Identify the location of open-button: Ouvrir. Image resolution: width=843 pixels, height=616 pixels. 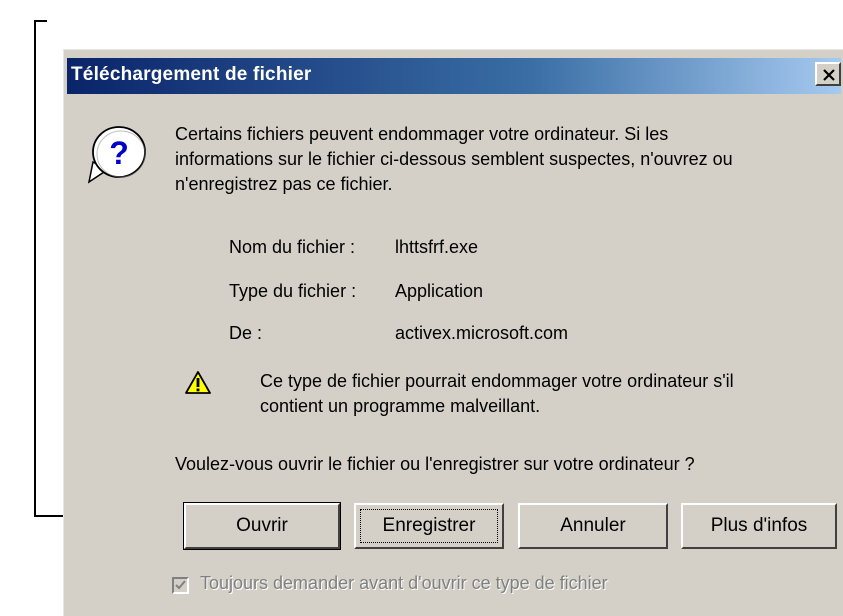
(262, 526).